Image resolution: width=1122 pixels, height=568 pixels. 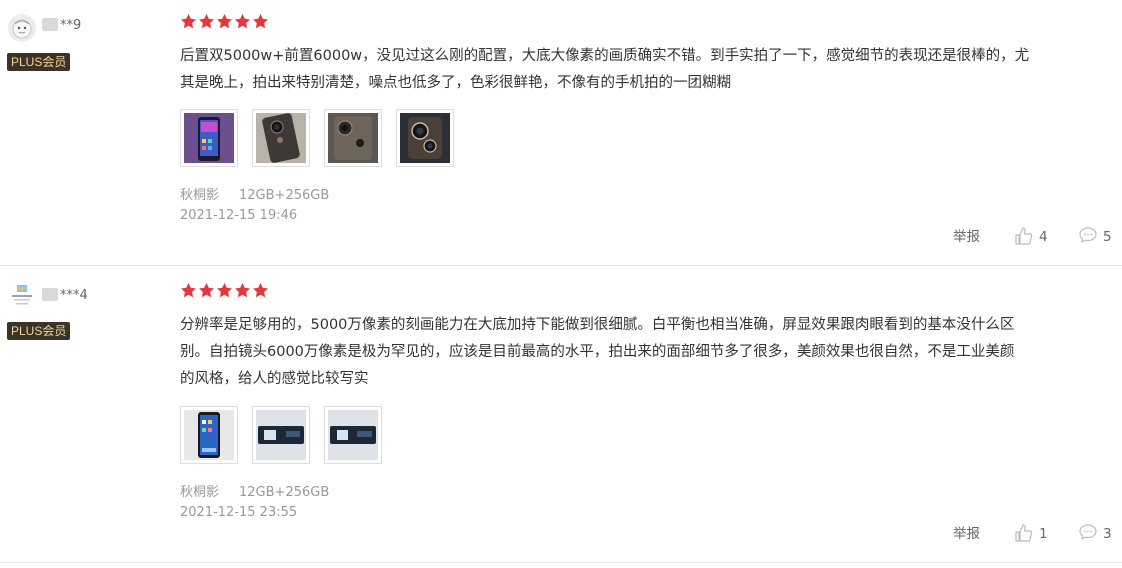 What do you see at coordinates (1043, 534) in the screenshot?
I see `like-count: 1` at bounding box center [1043, 534].